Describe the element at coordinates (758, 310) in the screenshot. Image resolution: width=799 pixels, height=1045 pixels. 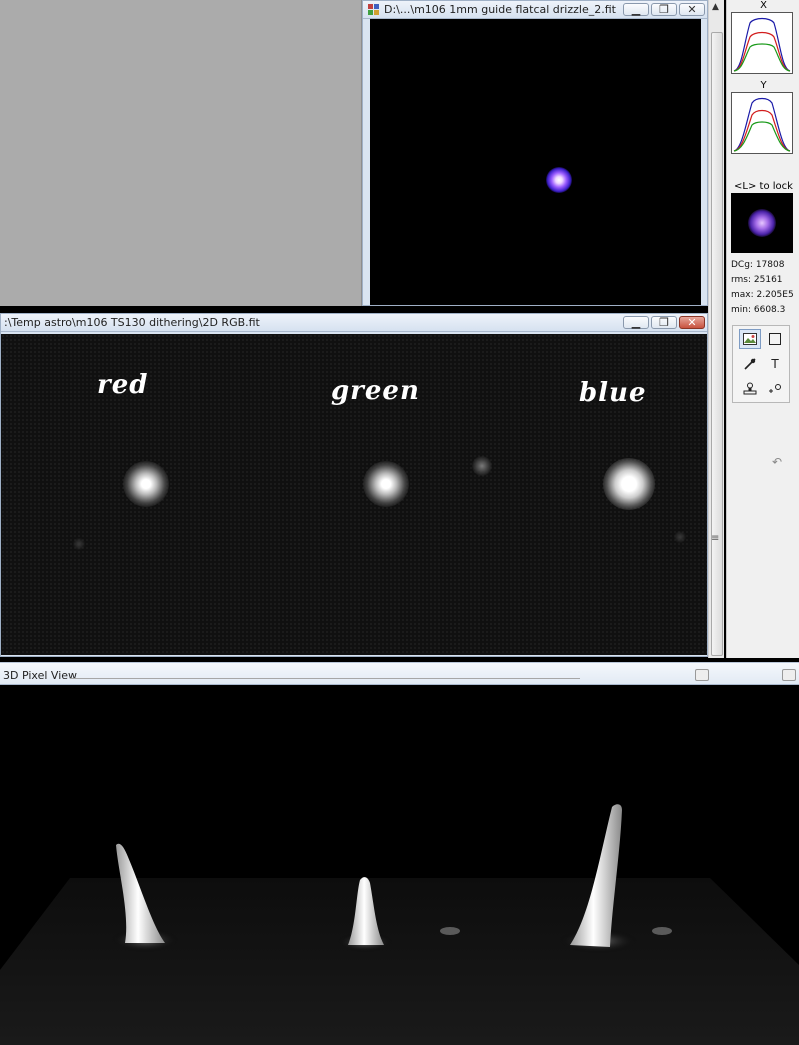
I see `stat-min: min: 6608.3` at that location.